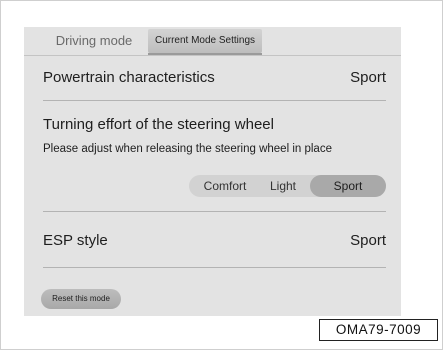 This screenshot has height=351, width=444. I want to click on tab-current-mode-settings: Current Mode Settings, so click(205, 41).